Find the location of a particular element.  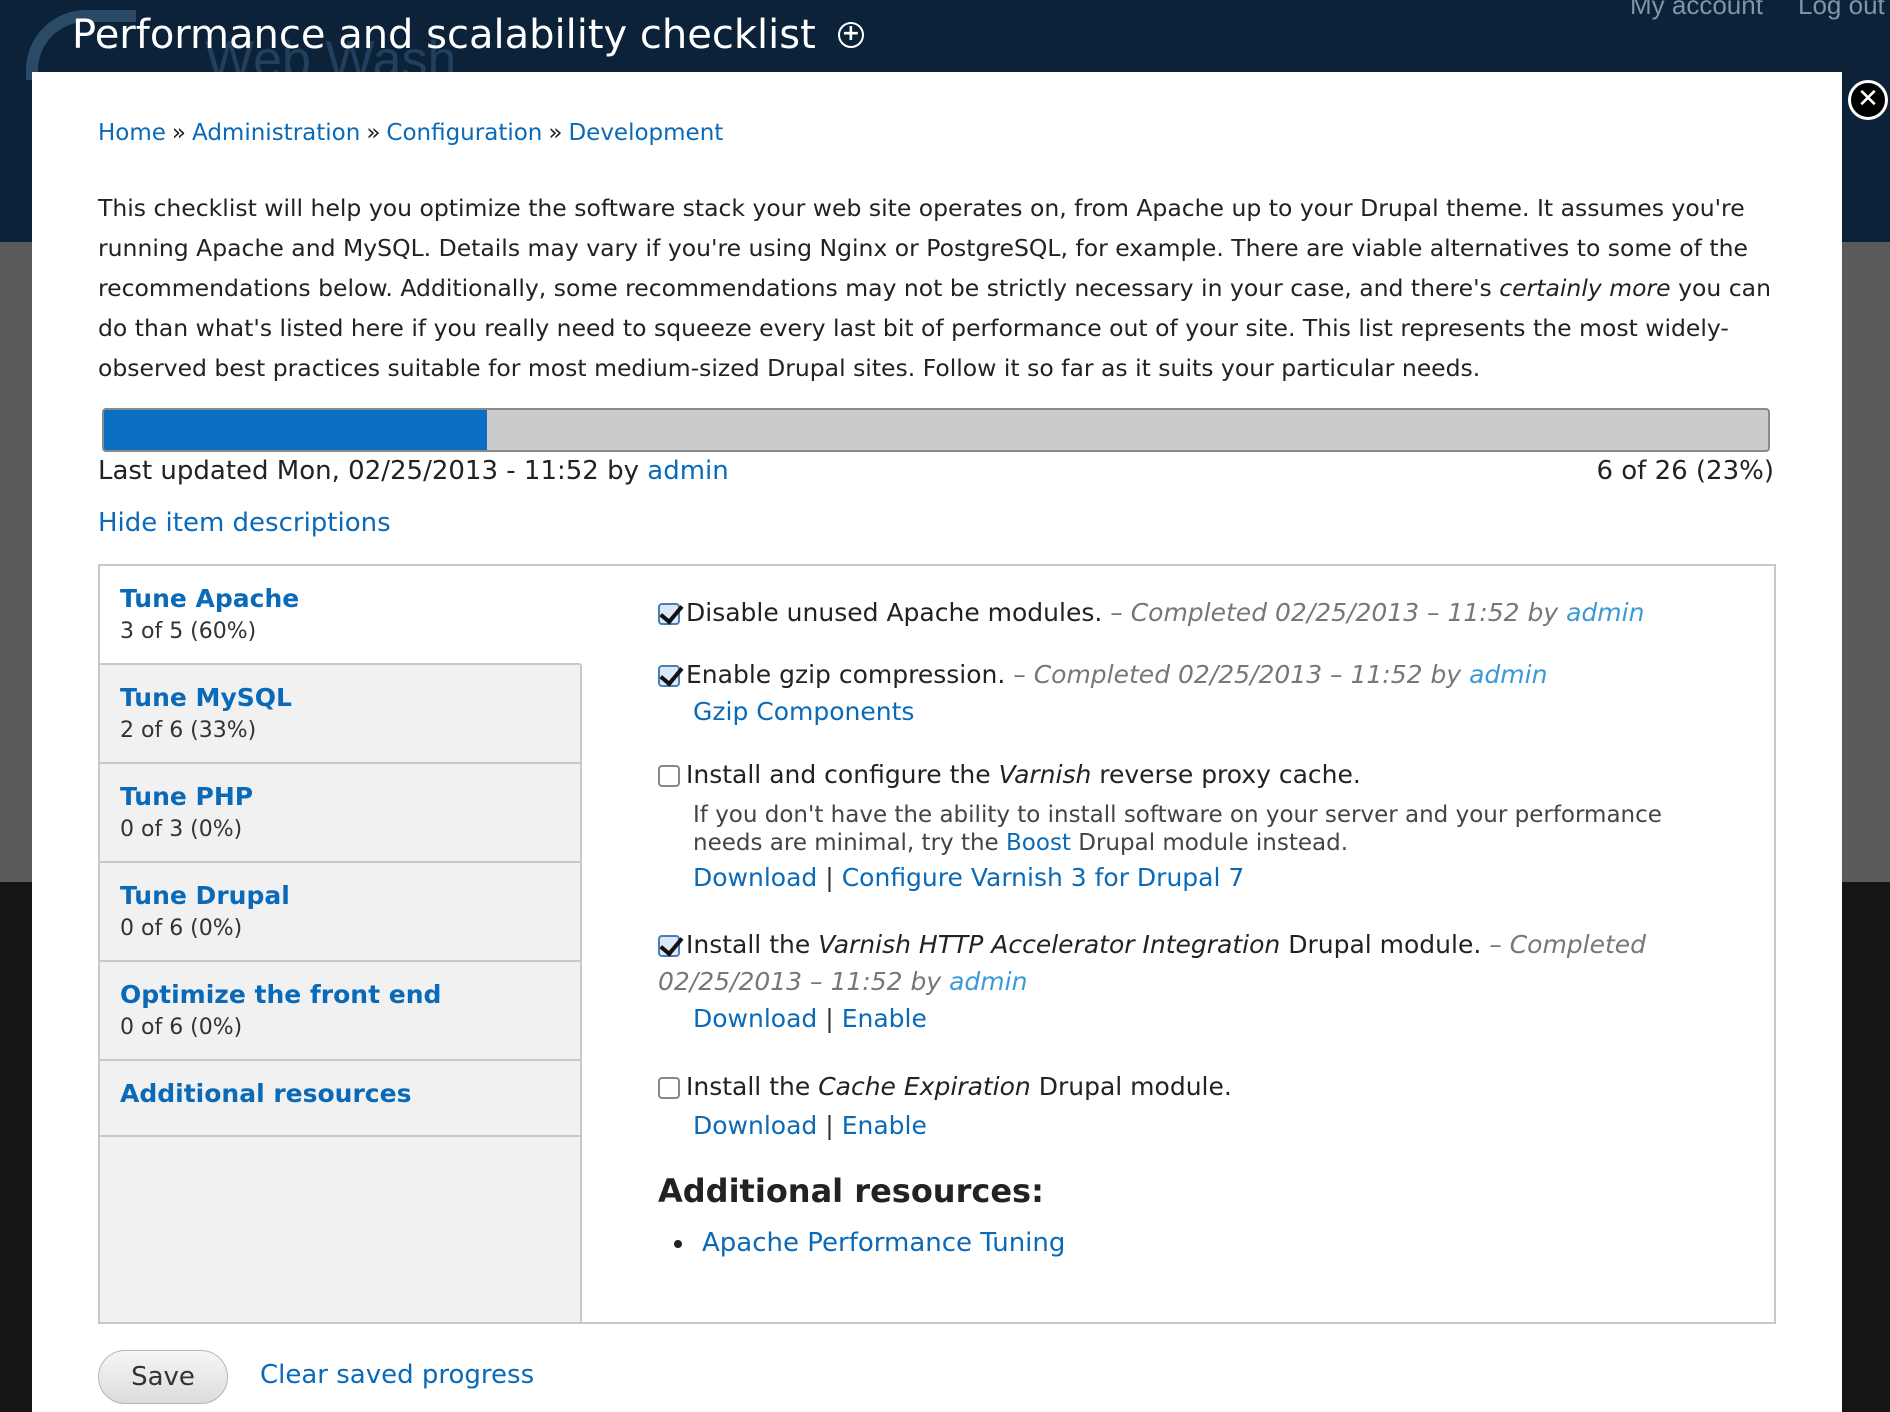

save-button: Save is located at coordinates (163, 1377).